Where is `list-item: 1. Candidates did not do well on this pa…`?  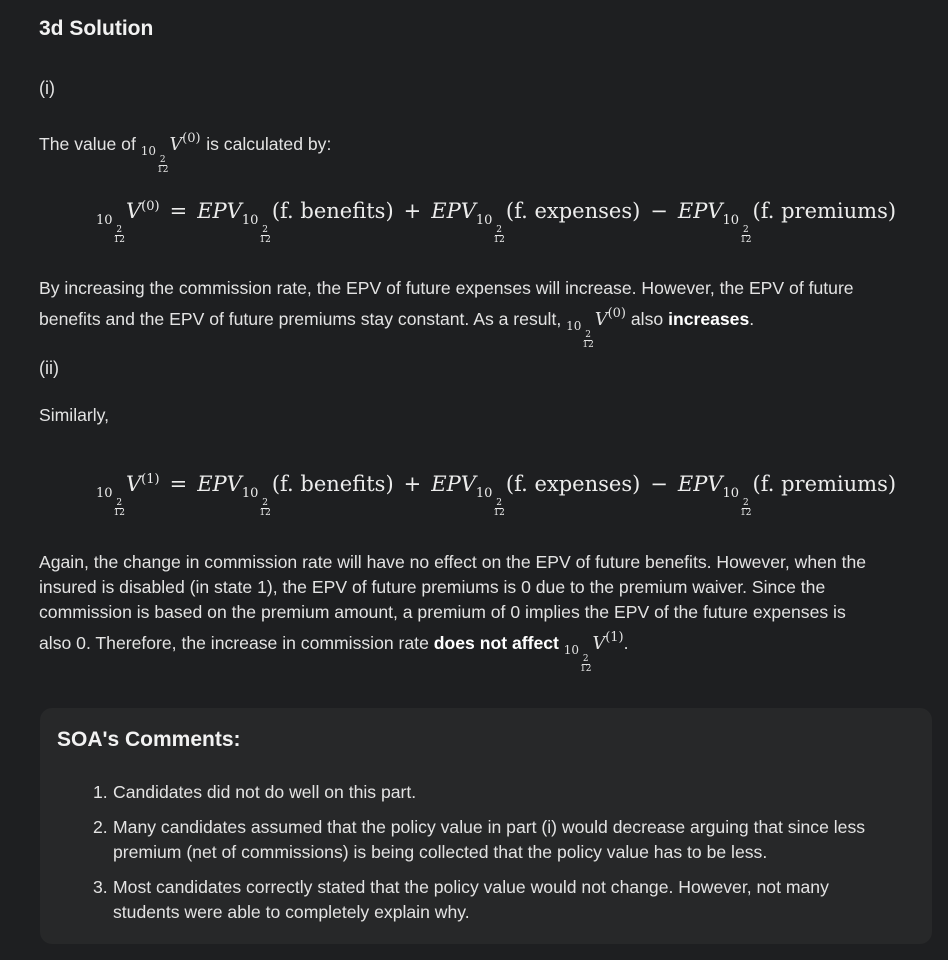
list-item: 1. Candidates did not do well on this pa… is located at coordinates (493, 792).